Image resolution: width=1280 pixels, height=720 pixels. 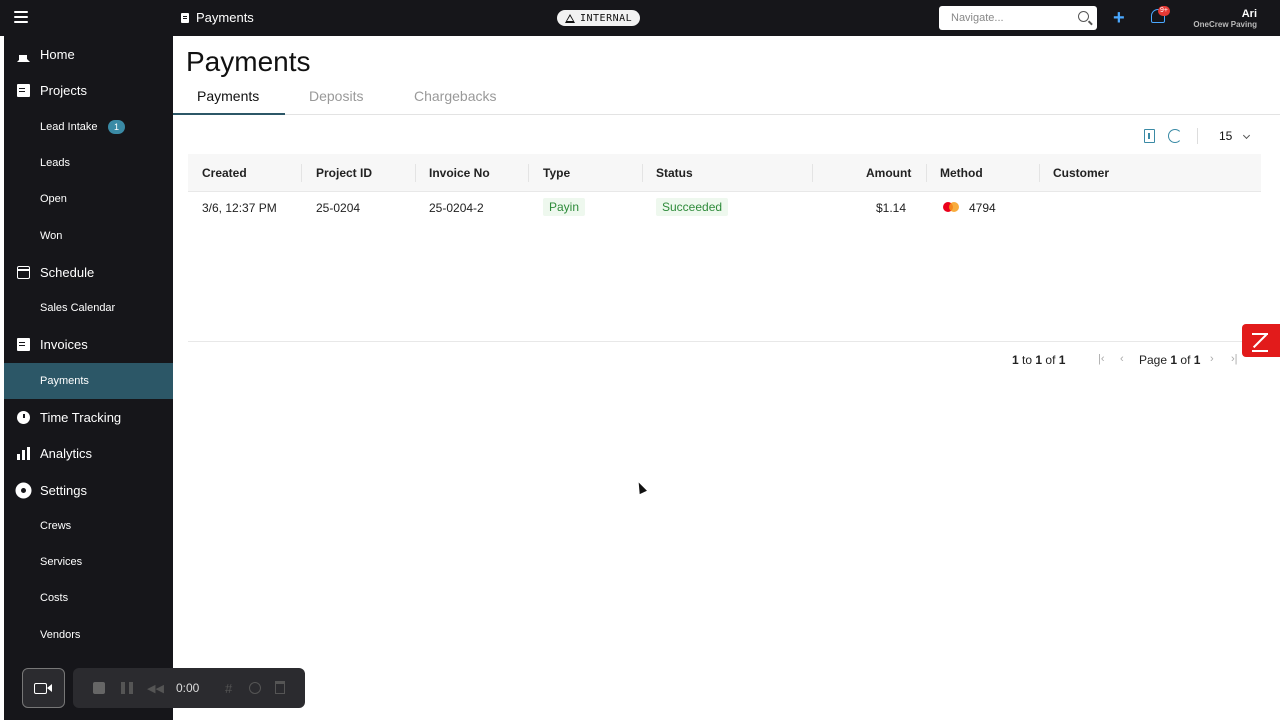 What do you see at coordinates (66, 453) in the screenshot?
I see `sidebar-item-label: Analytics` at bounding box center [66, 453].